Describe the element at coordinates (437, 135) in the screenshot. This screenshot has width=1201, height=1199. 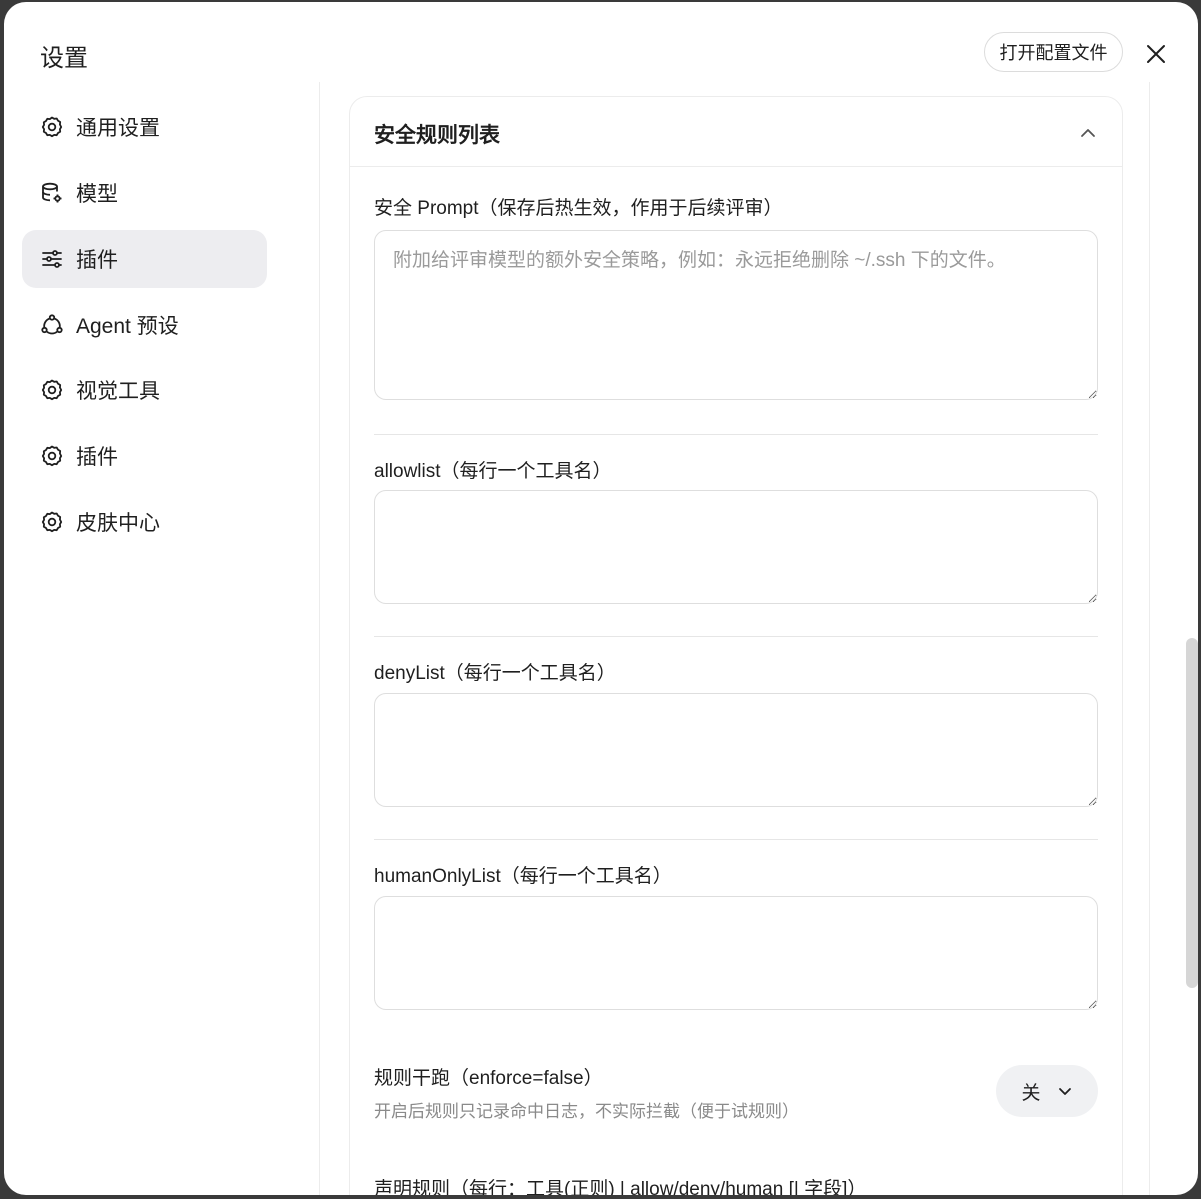
I see `card-title: 安全规则列表` at that location.